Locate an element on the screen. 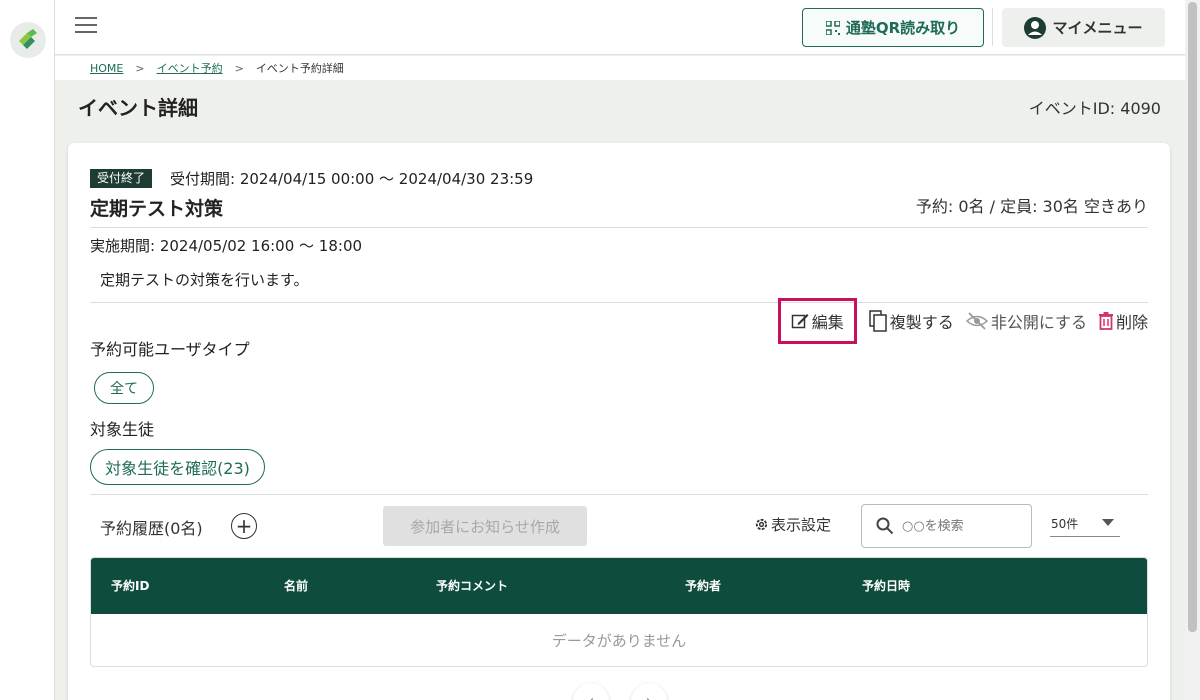  user-type-pill: 全て is located at coordinates (124, 388).